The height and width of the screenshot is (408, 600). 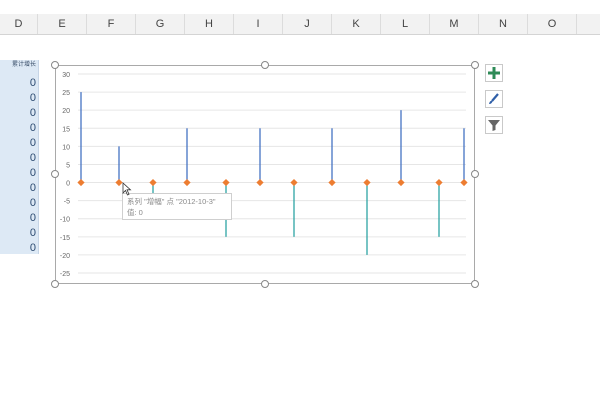 What do you see at coordinates (171, 201) in the screenshot?
I see `tooltip-series-label: 系列 "增幅" 点 "2012-10-3"` at bounding box center [171, 201].